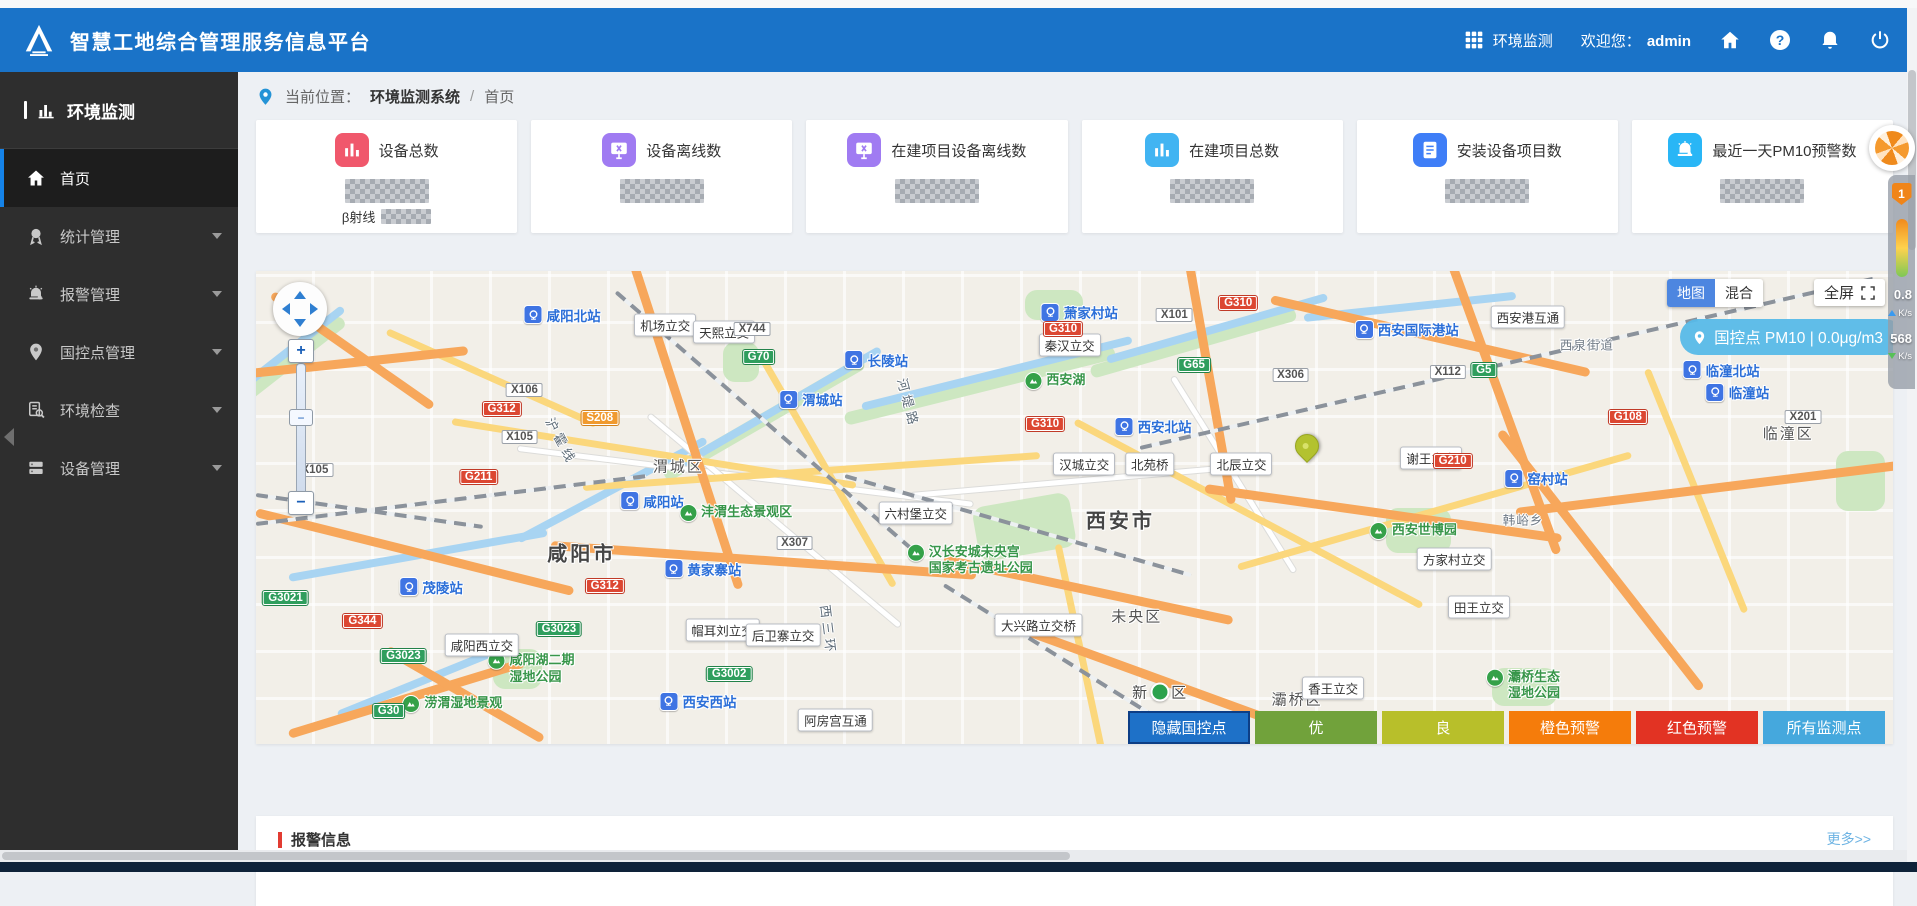  What do you see at coordinates (1443, 727) in the screenshot?
I see `legend-button: 良` at bounding box center [1443, 727].